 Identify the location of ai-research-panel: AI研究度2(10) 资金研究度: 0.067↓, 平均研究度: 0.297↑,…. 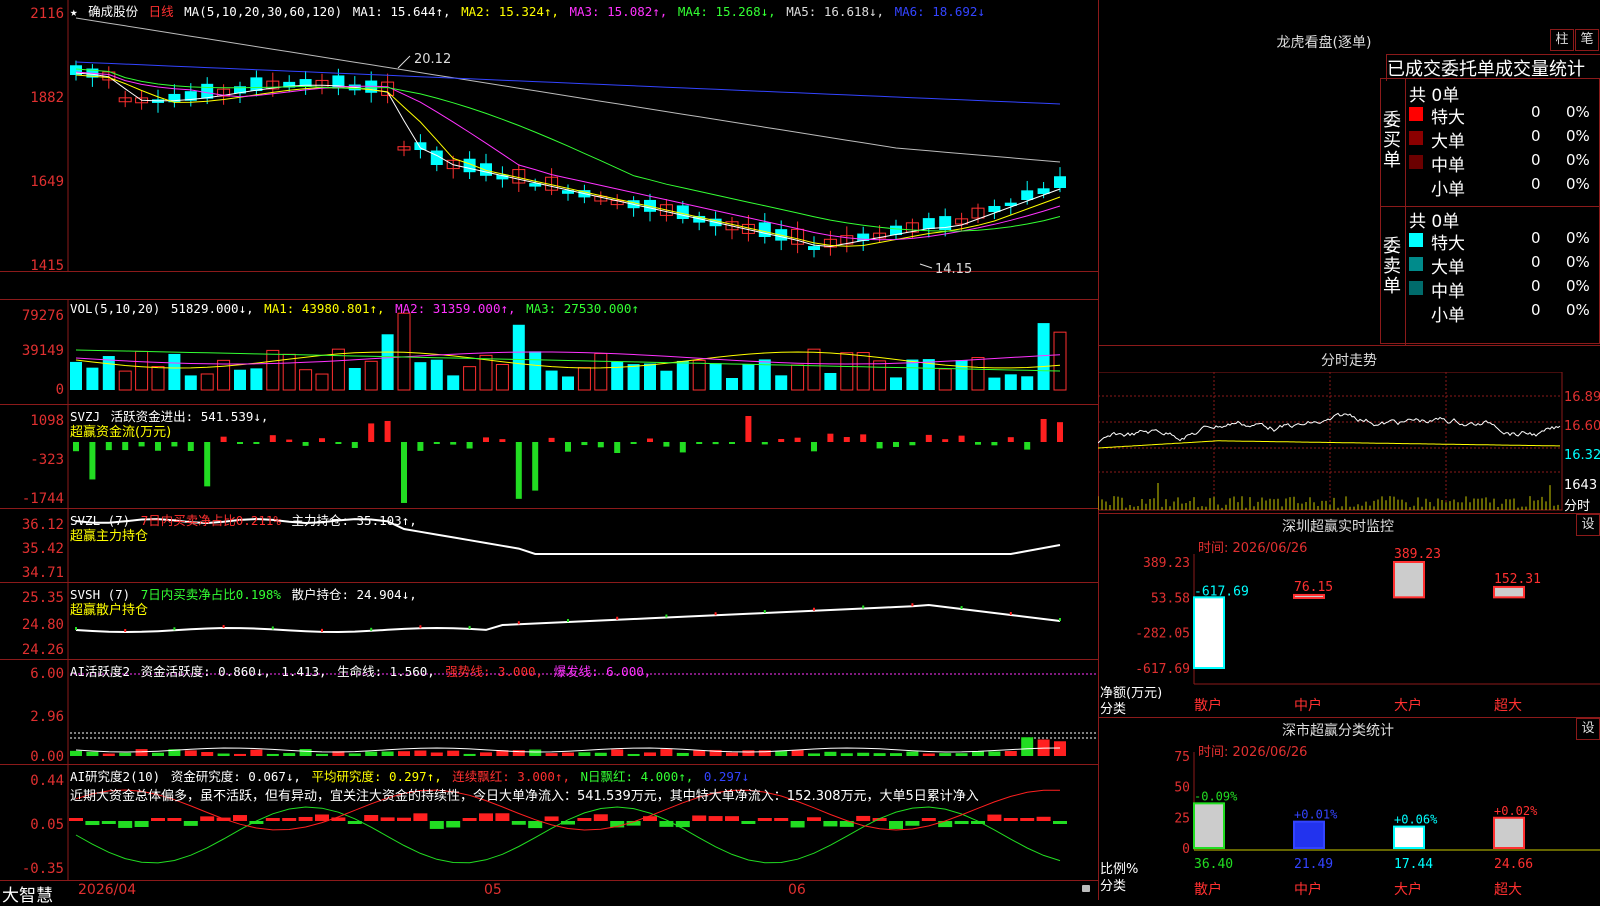
(549, 822).